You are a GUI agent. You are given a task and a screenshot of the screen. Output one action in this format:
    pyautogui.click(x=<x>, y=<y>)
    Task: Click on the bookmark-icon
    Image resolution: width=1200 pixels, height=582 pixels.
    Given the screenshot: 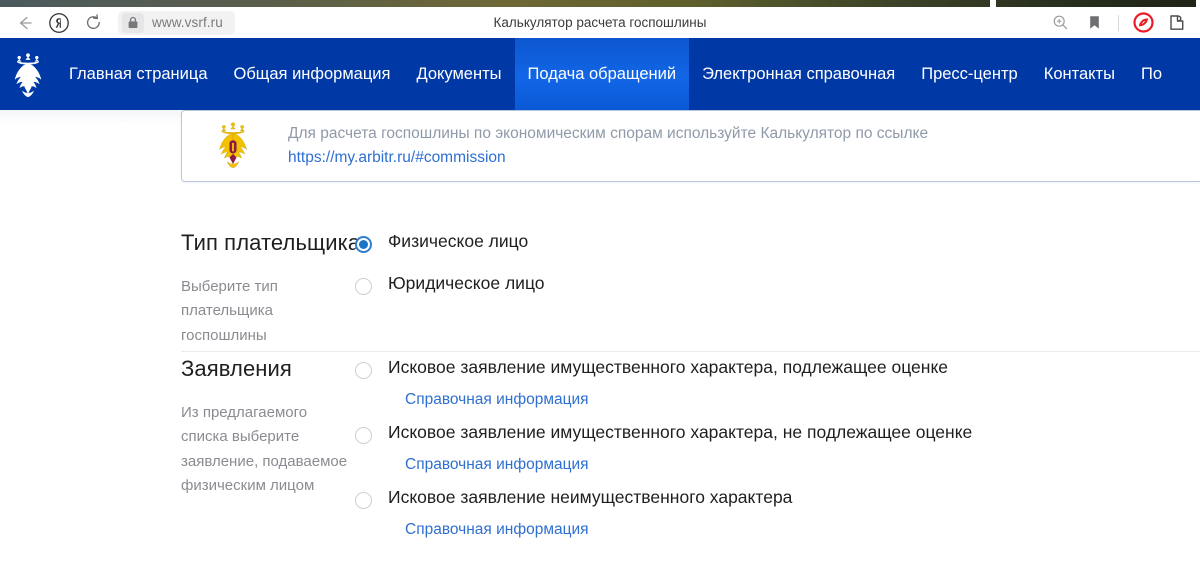 What is the action you would take?
    pyautogui.click(x=1094, y=22)
    